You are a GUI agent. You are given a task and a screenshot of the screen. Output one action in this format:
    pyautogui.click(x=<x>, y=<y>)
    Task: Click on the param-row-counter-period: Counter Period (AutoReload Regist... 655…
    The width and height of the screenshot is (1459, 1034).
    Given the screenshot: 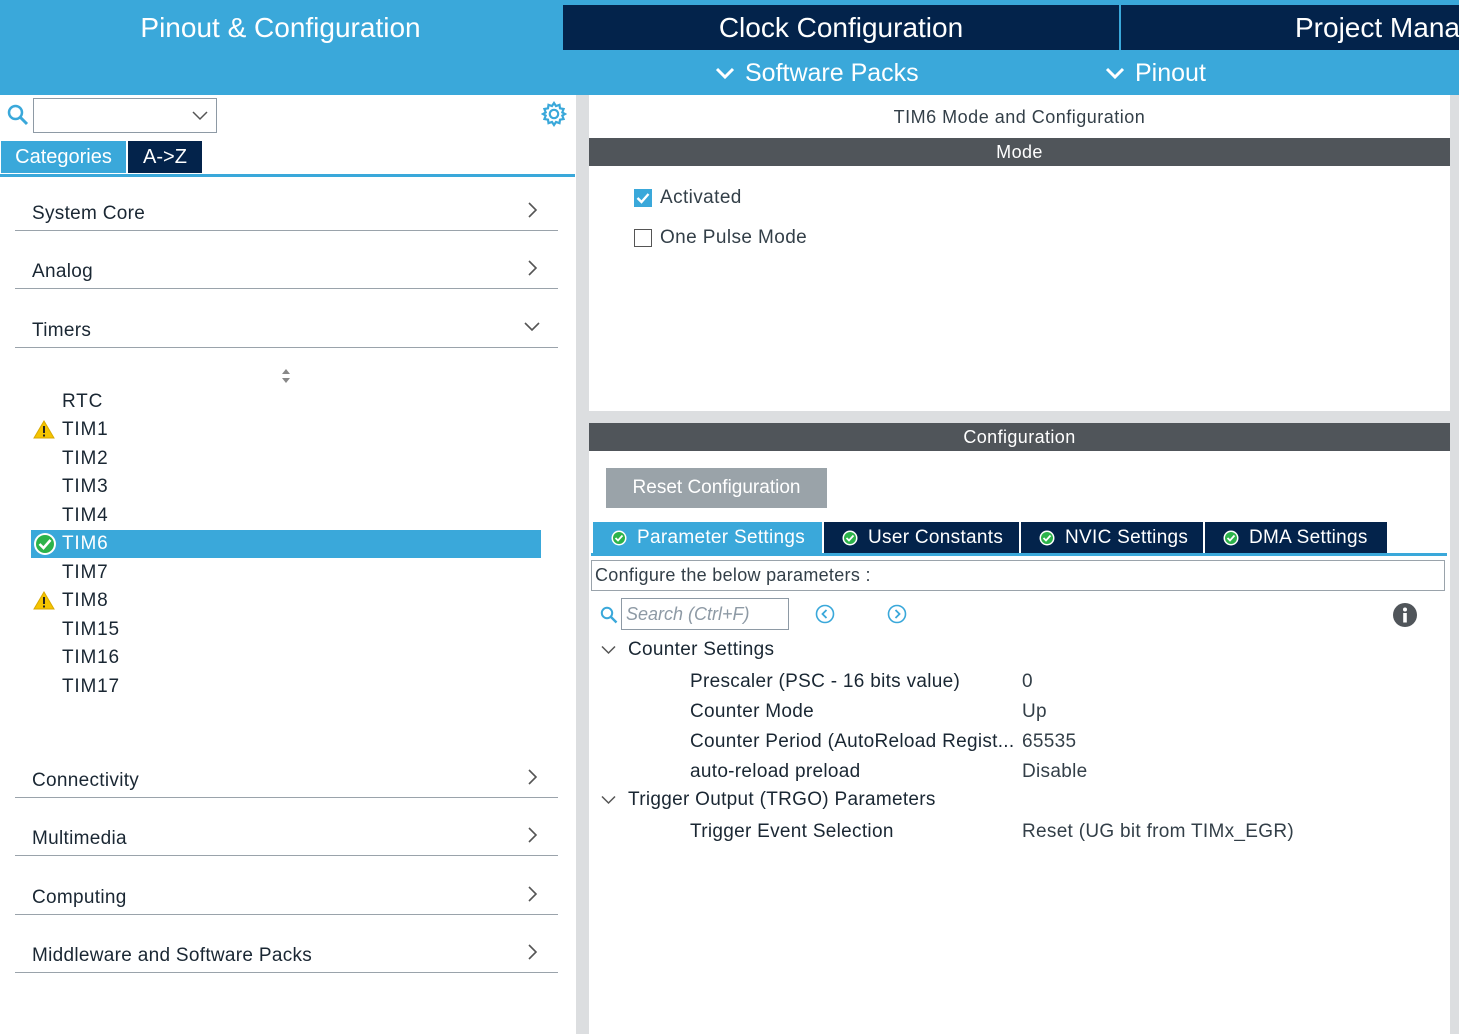 What is the action you would take?
    pyautogui.click(x=1060, y=742)
    